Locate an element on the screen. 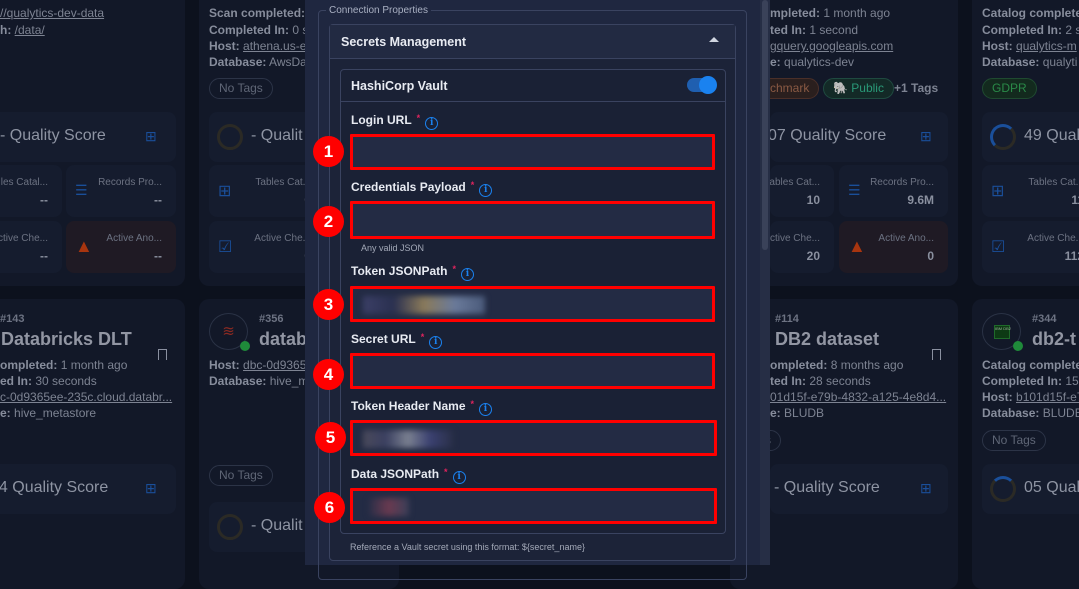 This screenshot has width=1079, height=589. host-link: //qualytics-dev-data is located at coordinates (52, 13).